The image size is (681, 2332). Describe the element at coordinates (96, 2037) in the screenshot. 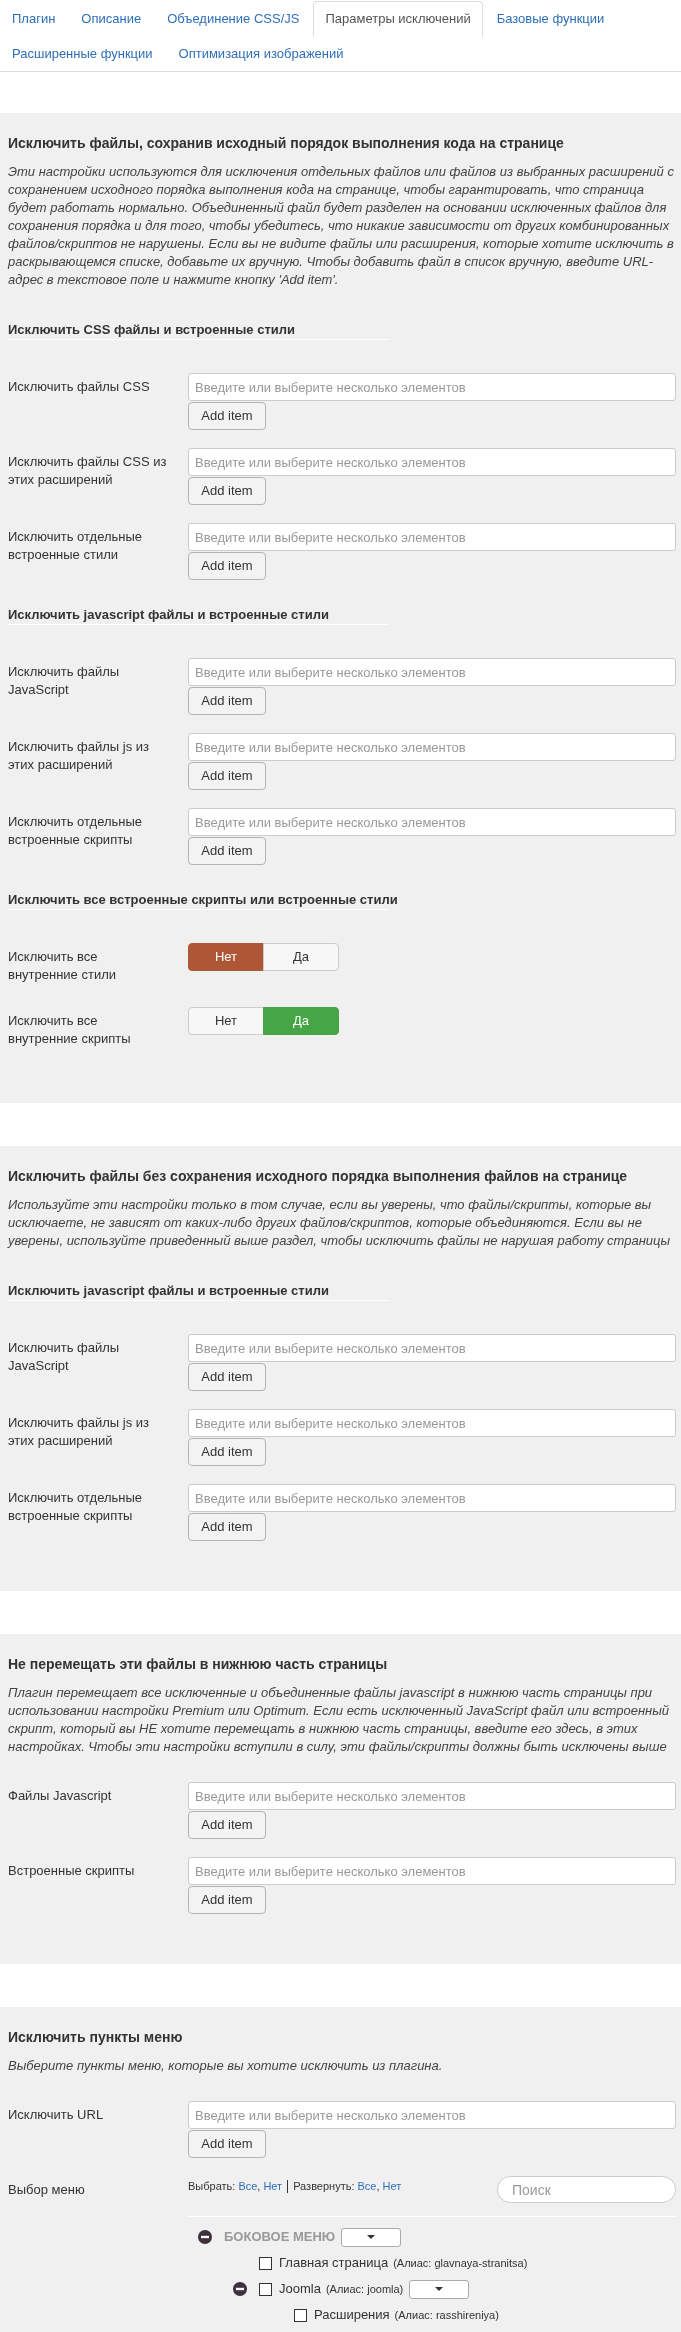

I see `section-heading: Исключить пункты меню` at that location.